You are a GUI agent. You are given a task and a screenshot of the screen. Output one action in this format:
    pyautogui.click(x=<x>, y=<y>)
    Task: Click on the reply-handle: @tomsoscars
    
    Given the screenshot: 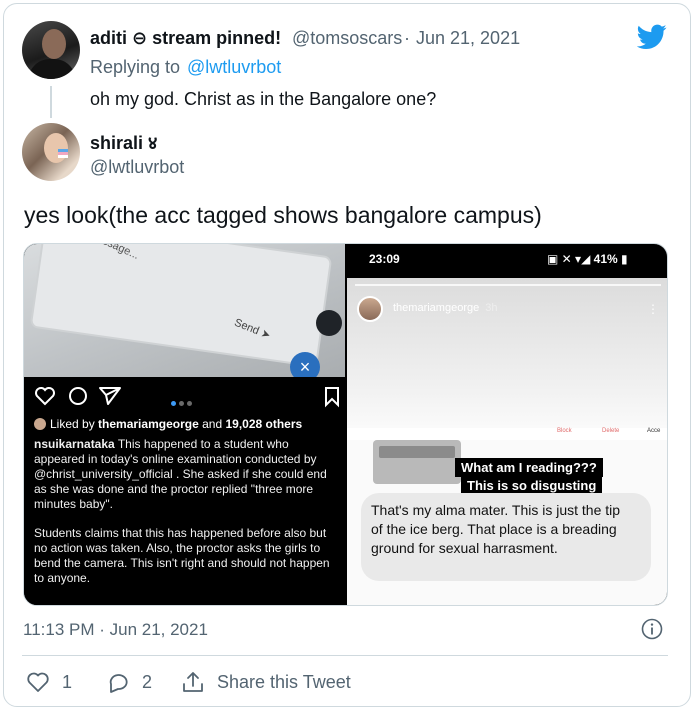 What is the action you would take?
    pyautogui.click(x=347, y=38)
    